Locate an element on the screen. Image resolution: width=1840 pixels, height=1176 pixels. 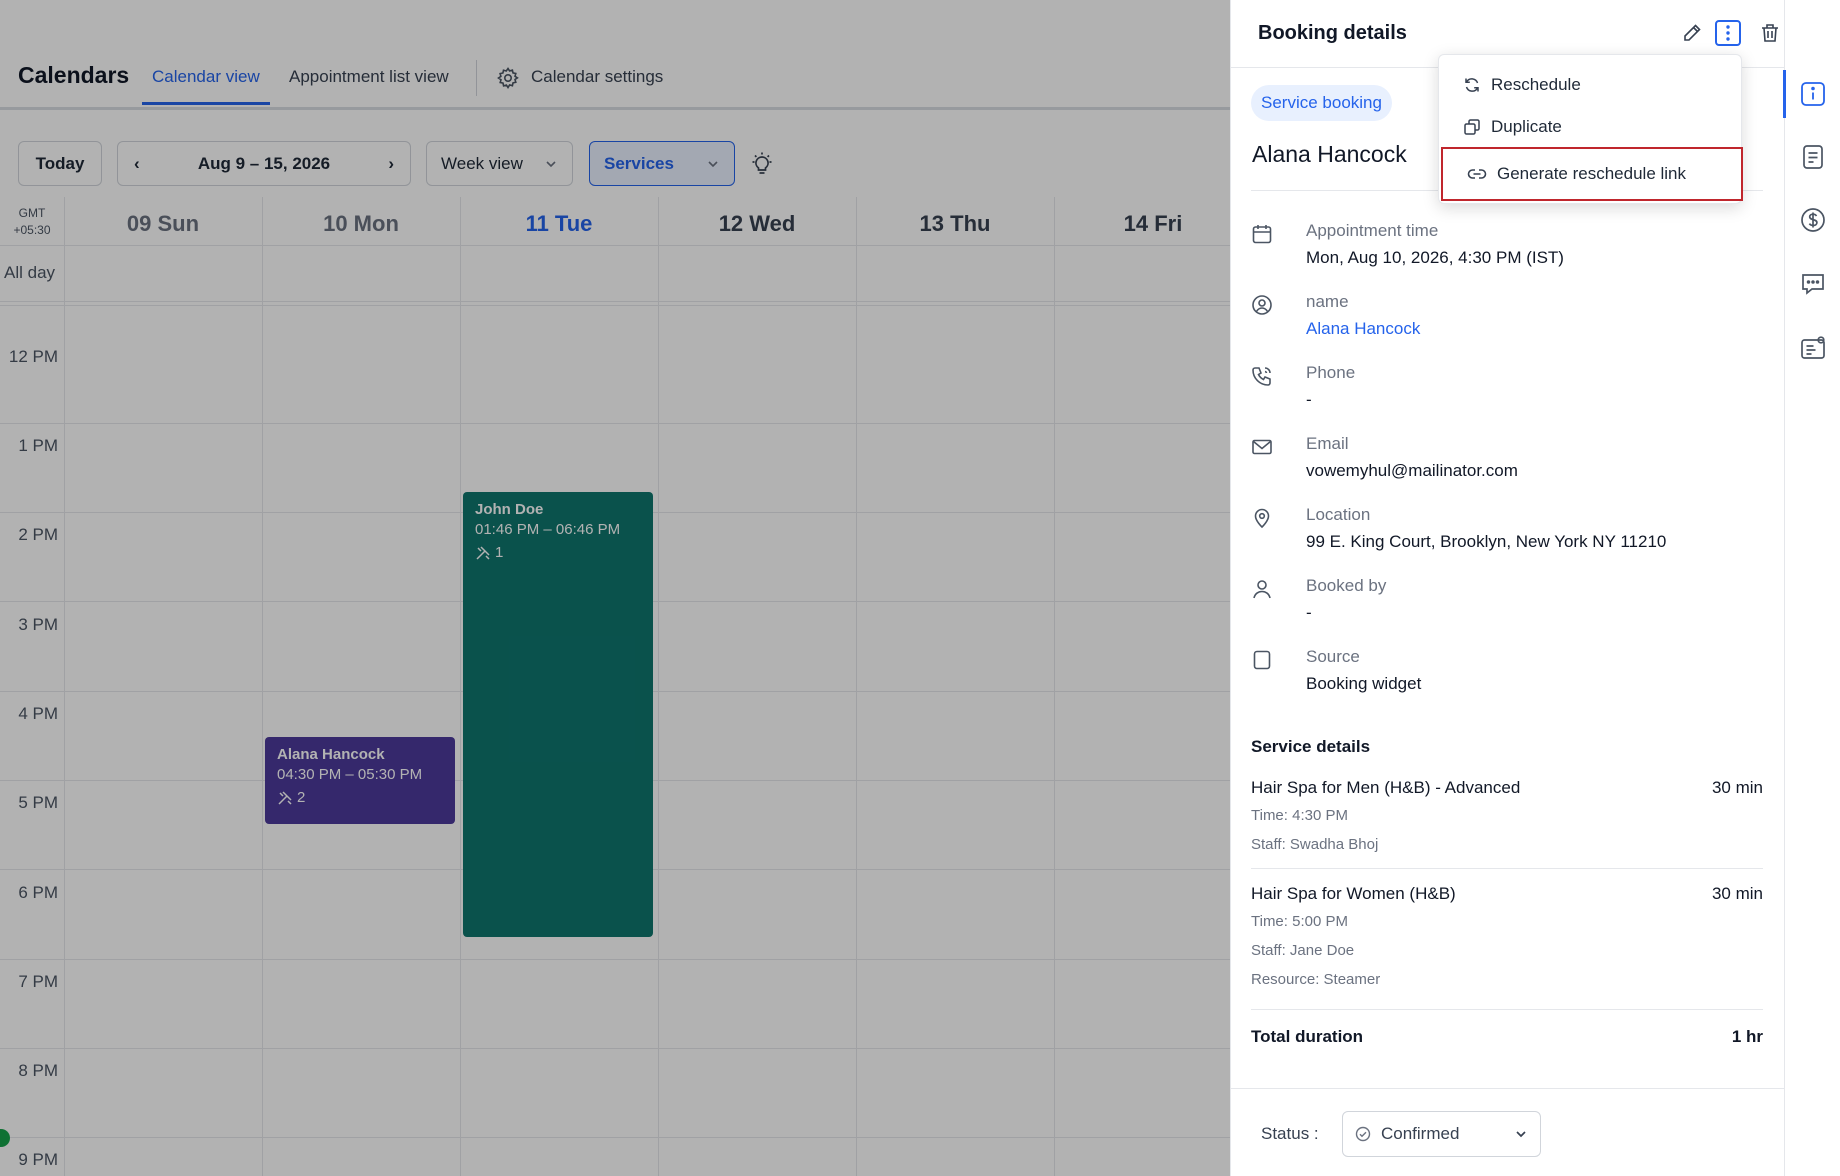
notes-icon is located at coordinates (1813, 157).